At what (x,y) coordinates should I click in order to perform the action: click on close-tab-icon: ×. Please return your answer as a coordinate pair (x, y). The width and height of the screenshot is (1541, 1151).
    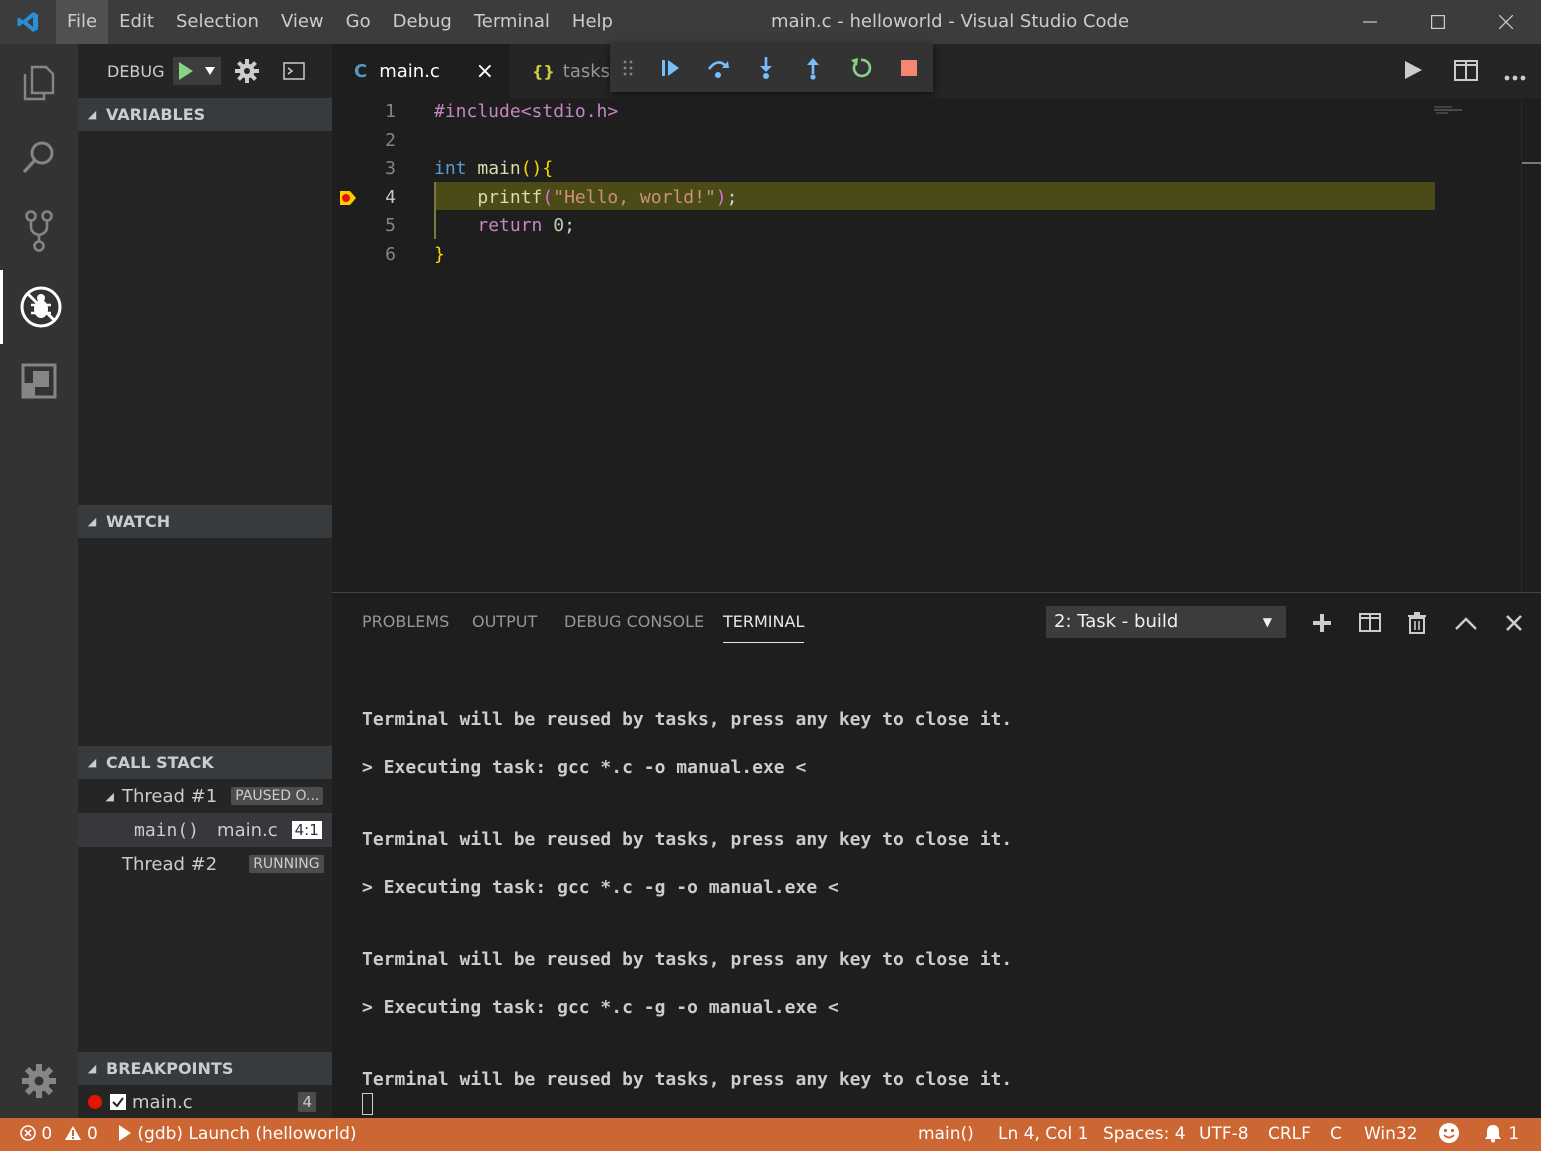
    Looking at the image, I should click on (485, 71).